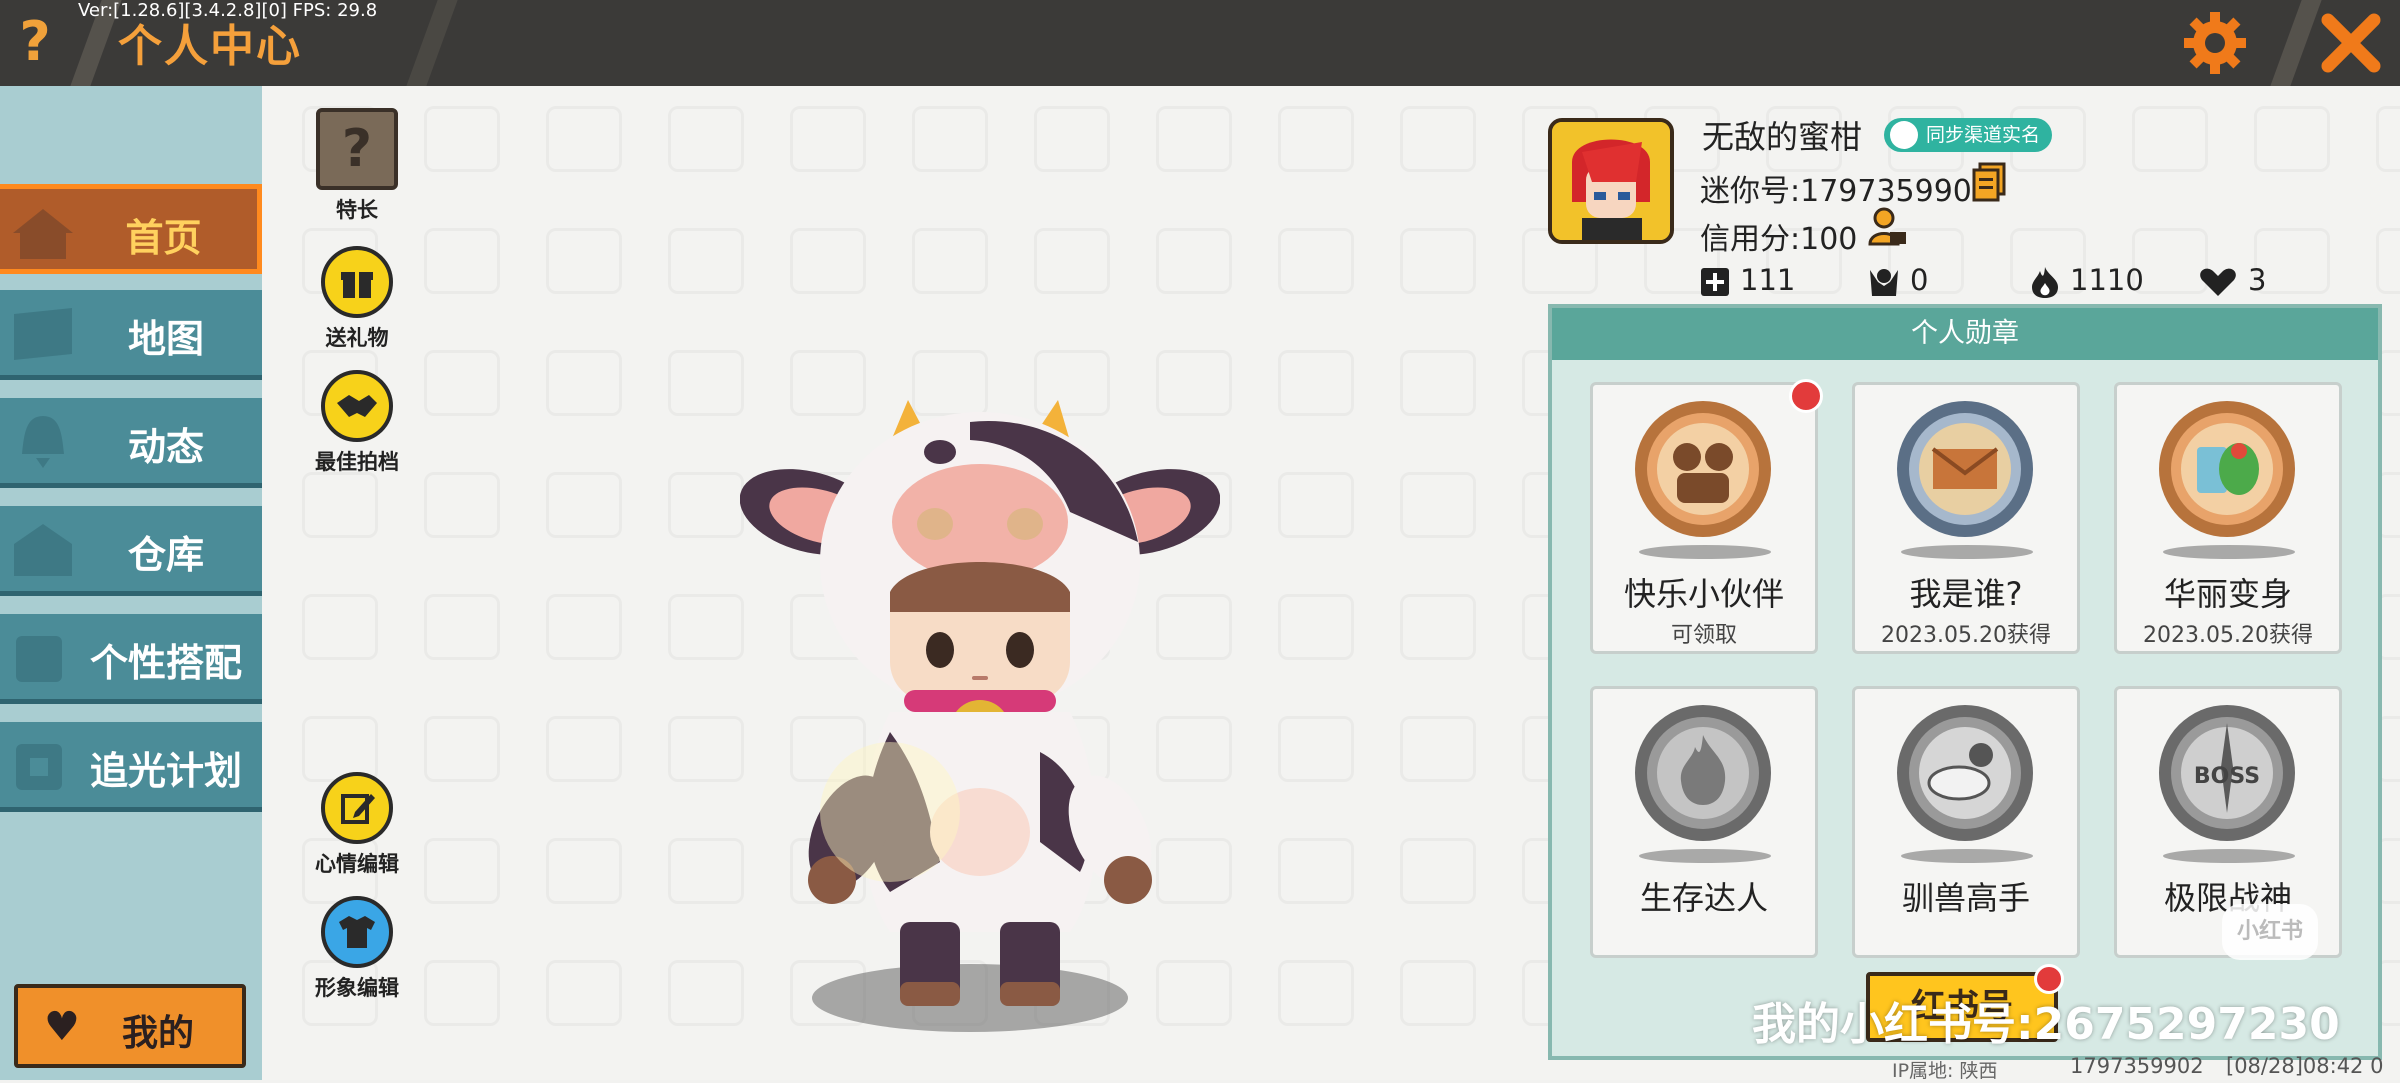 Image resolution: width=2400 pixels, height=1083 pixels. Describe the element at coordinates (1965, 773) in the screenshot. I see `tamer-medal-icon` at that location.